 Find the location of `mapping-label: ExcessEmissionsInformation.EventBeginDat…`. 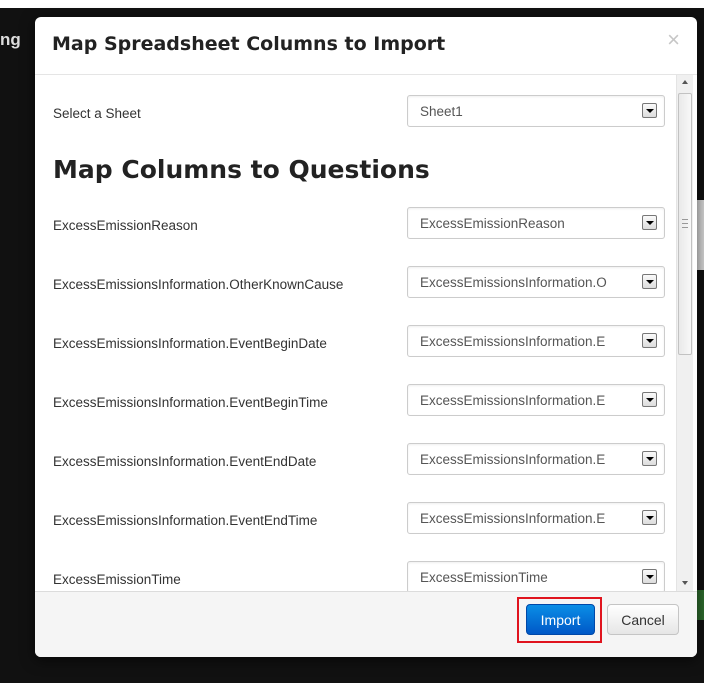

mapping-label: ExcessEmissionsInformation.EventBeginDat… is located at coordinates (190, 343).